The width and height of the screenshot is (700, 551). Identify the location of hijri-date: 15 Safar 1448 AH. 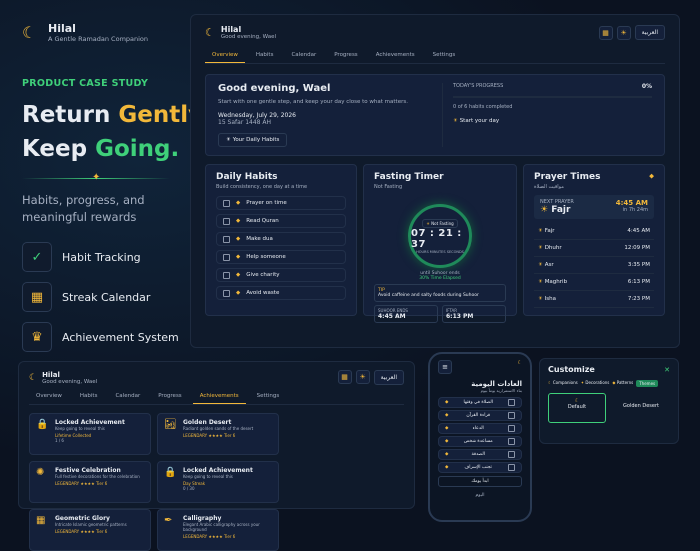
(244, 122).